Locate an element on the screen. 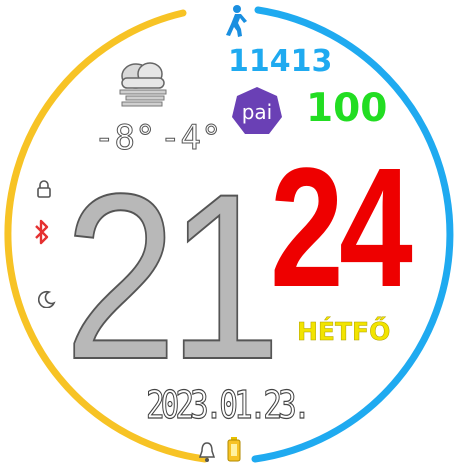  weekday-label: HÉTFŐ is located at coordinates (344, 332).